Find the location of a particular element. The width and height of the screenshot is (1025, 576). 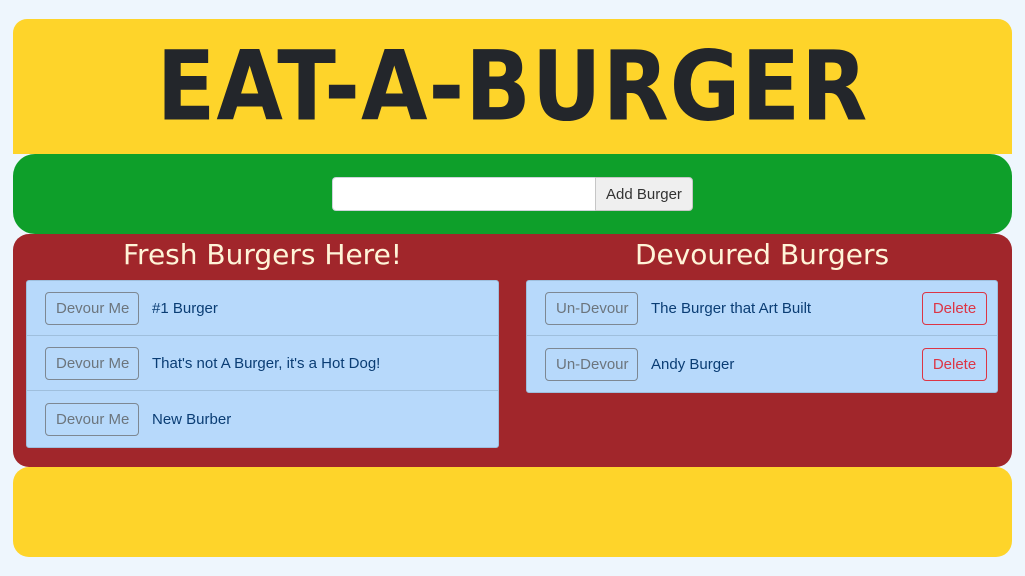

app-title: EAT-A-BURGER is located at coordinates (512, 86).